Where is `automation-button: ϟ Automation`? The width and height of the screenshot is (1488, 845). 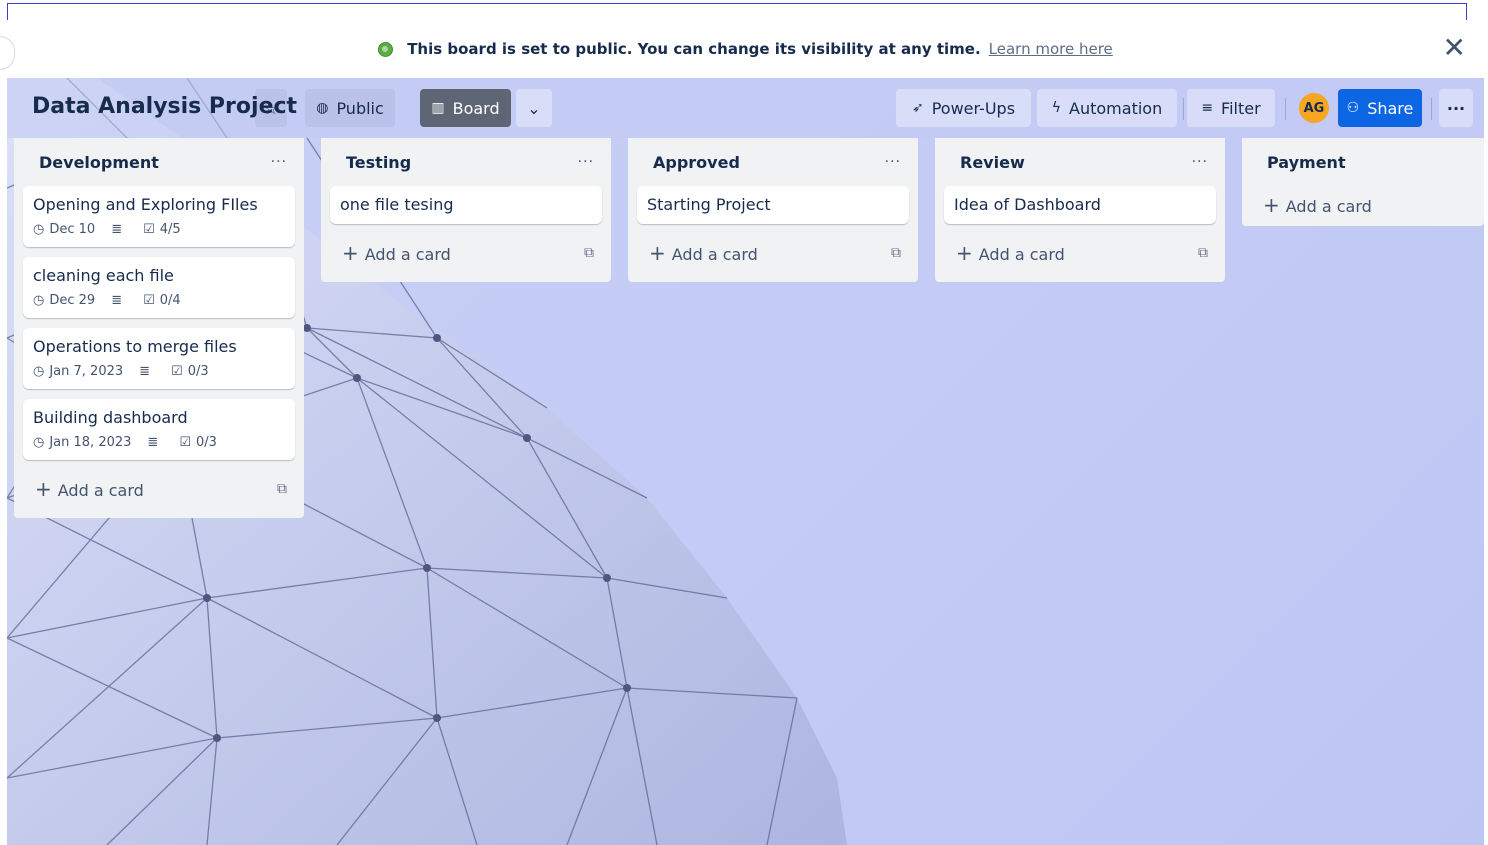
automation-button: ϟ Automation is located at coordinates (1107, 108).